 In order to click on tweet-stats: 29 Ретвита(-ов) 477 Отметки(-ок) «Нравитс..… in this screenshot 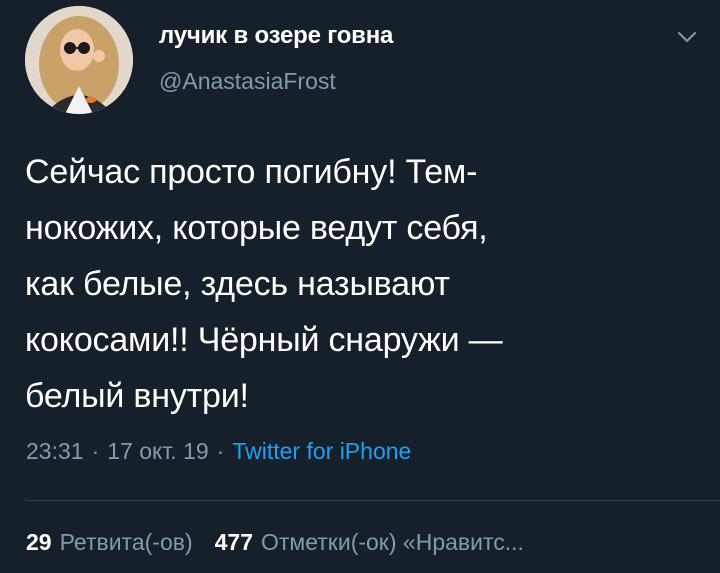, I will do `click(275, 542)`.